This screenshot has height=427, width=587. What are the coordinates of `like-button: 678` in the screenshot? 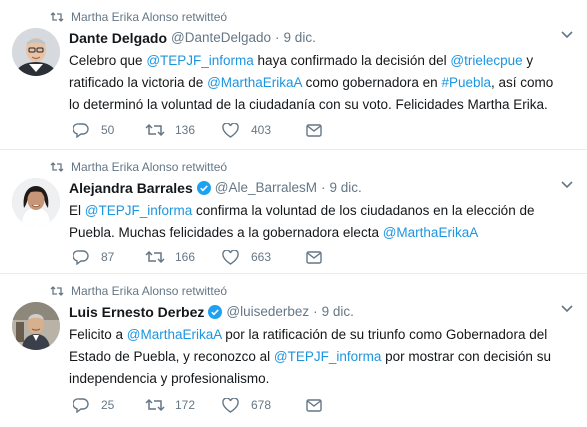 It's located at (264, 405).